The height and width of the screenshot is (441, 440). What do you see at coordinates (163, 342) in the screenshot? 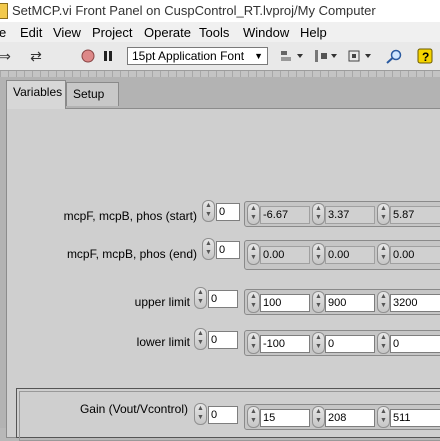
I see `lower-limit-label: lower limit` at bounding box center [163, 342].